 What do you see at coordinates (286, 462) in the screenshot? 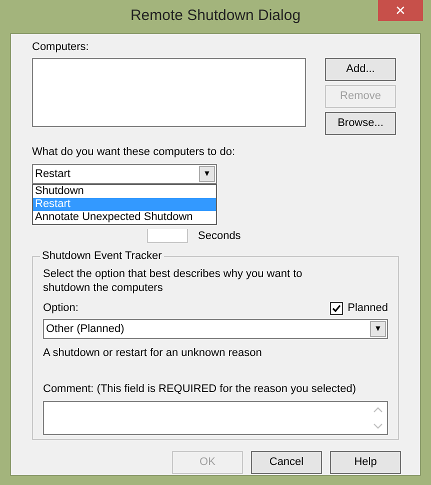
I see `dialog-button: Cancel` at bounding box center [286, 462].